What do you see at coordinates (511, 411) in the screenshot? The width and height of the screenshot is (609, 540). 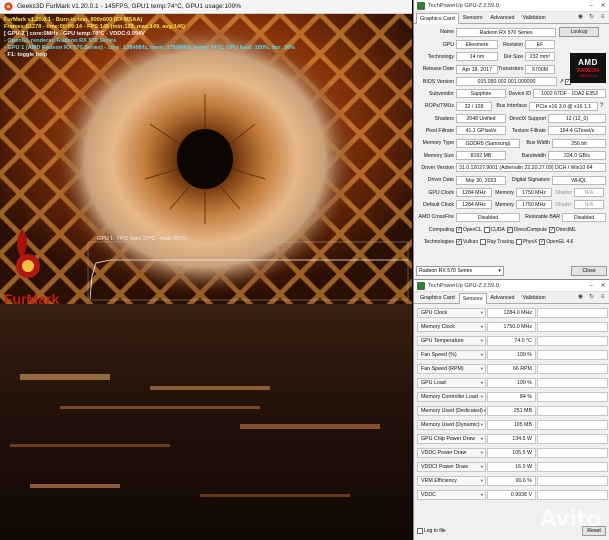 I see `sensor-value: 251 MB` at bounding box center [511, 411].